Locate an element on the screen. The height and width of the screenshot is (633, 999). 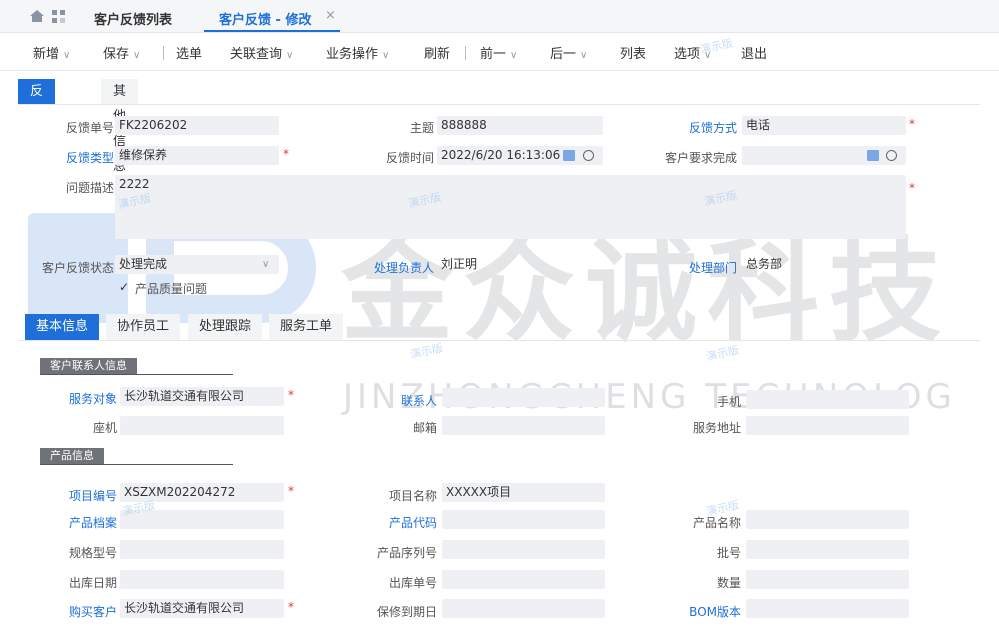
email-field is located at coordinates (523, 425).